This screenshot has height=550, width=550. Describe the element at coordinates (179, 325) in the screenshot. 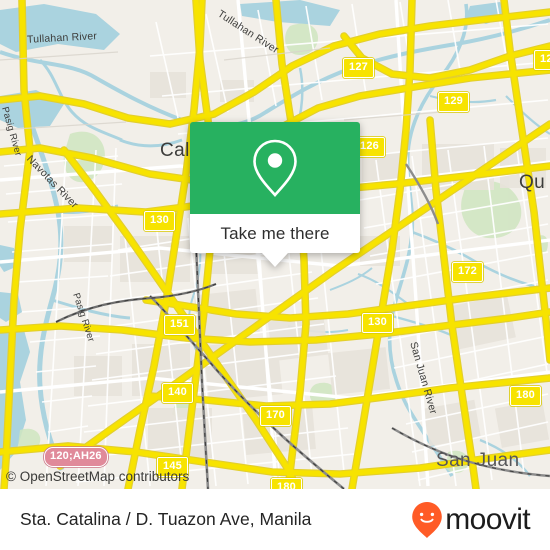

I see `route-shield: 151` at that location.